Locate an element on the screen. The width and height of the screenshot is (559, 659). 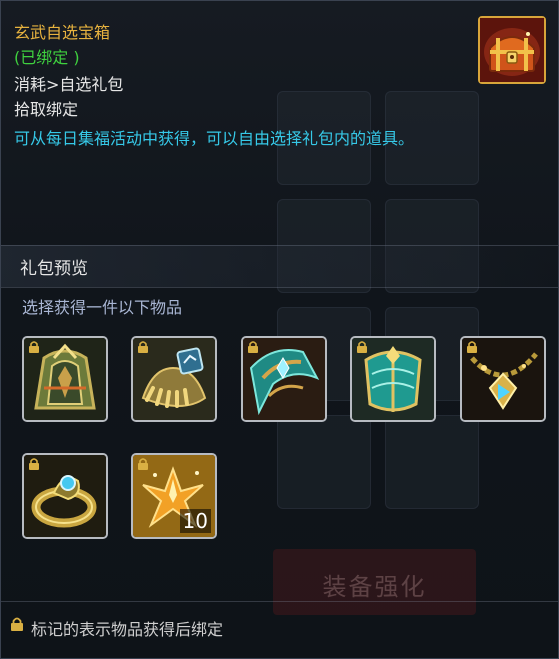
reward-item-amulet-necklace is located at coordinates (503, 379).